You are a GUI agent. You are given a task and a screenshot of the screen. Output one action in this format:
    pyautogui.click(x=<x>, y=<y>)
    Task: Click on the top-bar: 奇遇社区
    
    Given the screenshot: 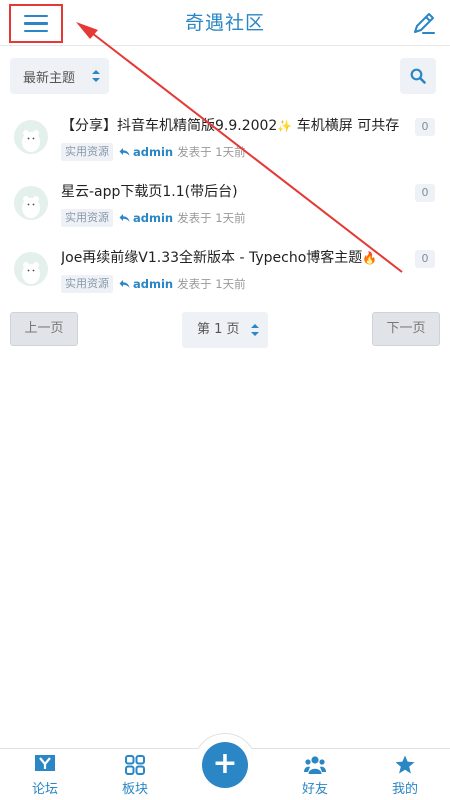 What is the action you would take?
    pyautogui.click(x=225, y=23)
    